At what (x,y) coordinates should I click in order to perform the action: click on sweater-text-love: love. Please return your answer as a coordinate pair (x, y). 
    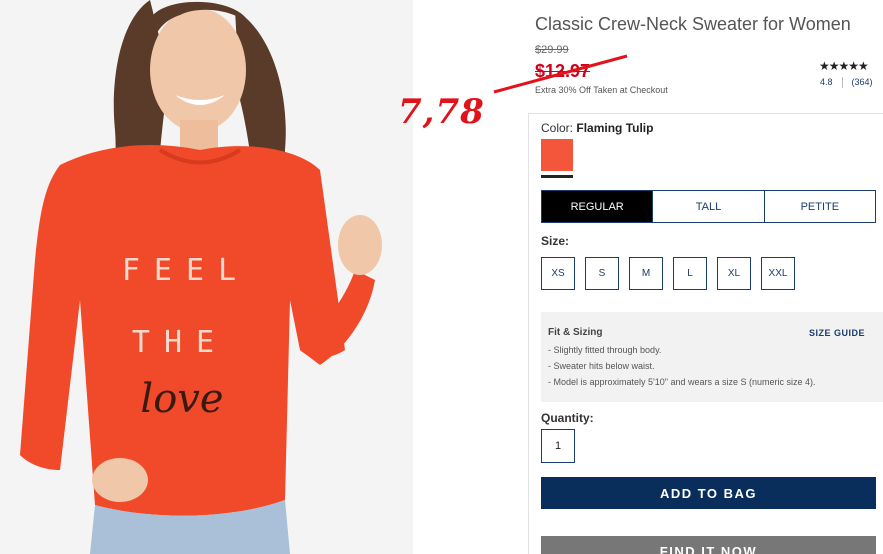
    Looking at the image, I should click on (181, 399).